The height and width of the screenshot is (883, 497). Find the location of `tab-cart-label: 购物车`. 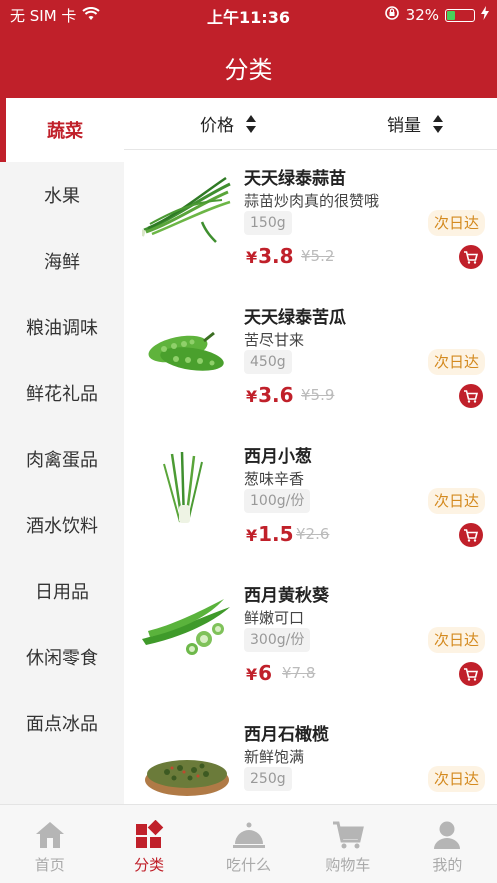

tab-cart-label: 购物车 is located at coordinates (348, 865).